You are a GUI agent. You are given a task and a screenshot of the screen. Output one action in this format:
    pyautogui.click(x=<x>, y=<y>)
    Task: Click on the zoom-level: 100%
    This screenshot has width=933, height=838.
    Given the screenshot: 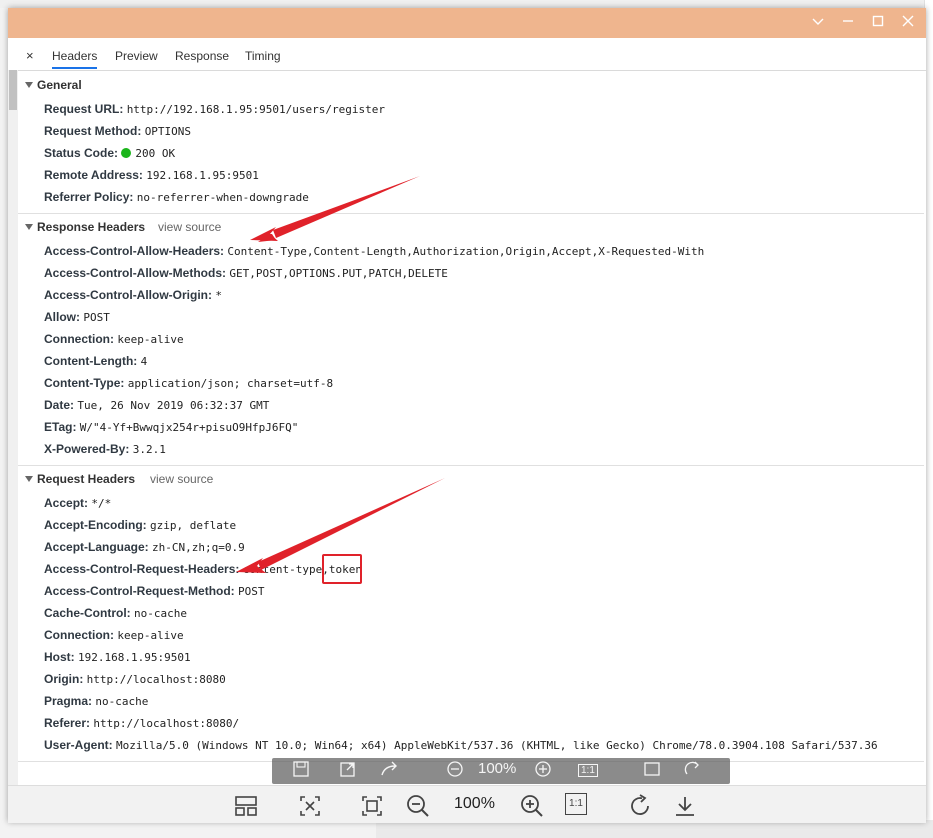 What is the action you would take?
    pyautogui.click(x=474, y=803)
    